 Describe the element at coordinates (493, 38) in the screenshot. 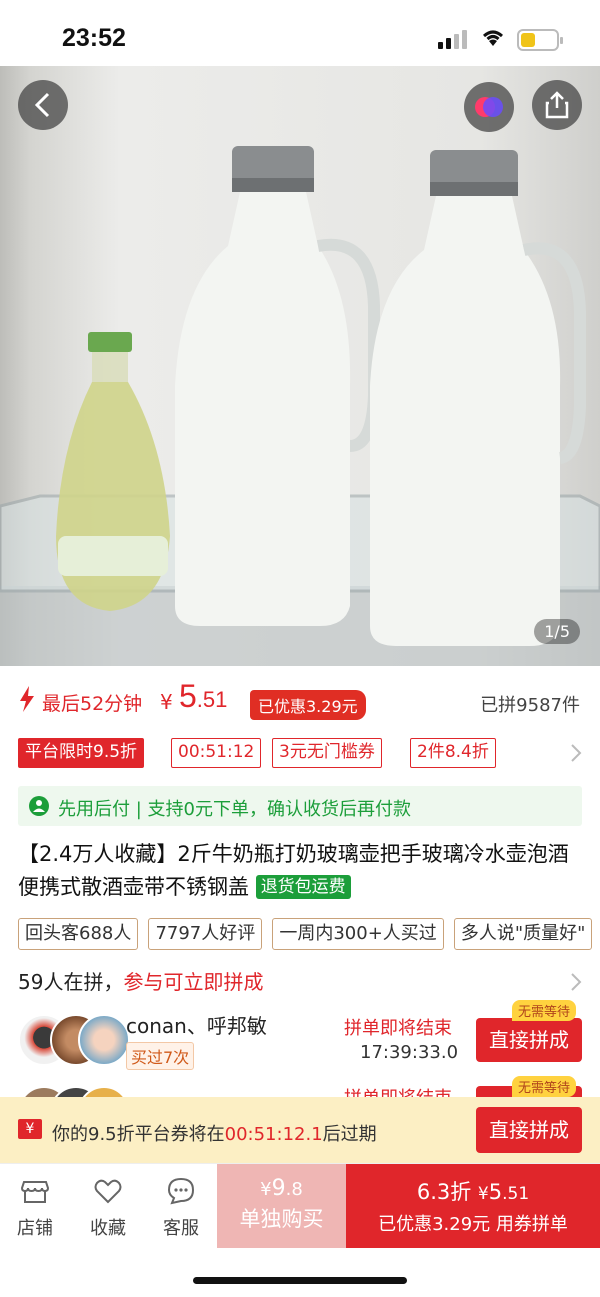

I see `wifi-icon` at that location.